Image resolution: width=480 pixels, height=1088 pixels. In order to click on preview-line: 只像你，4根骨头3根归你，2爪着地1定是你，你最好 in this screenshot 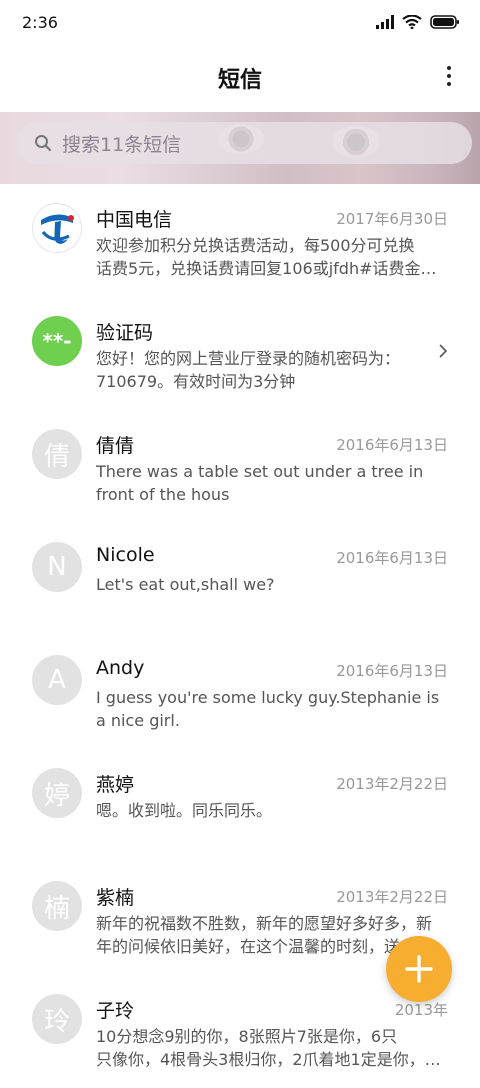, I will do `click(273, 1059)`.